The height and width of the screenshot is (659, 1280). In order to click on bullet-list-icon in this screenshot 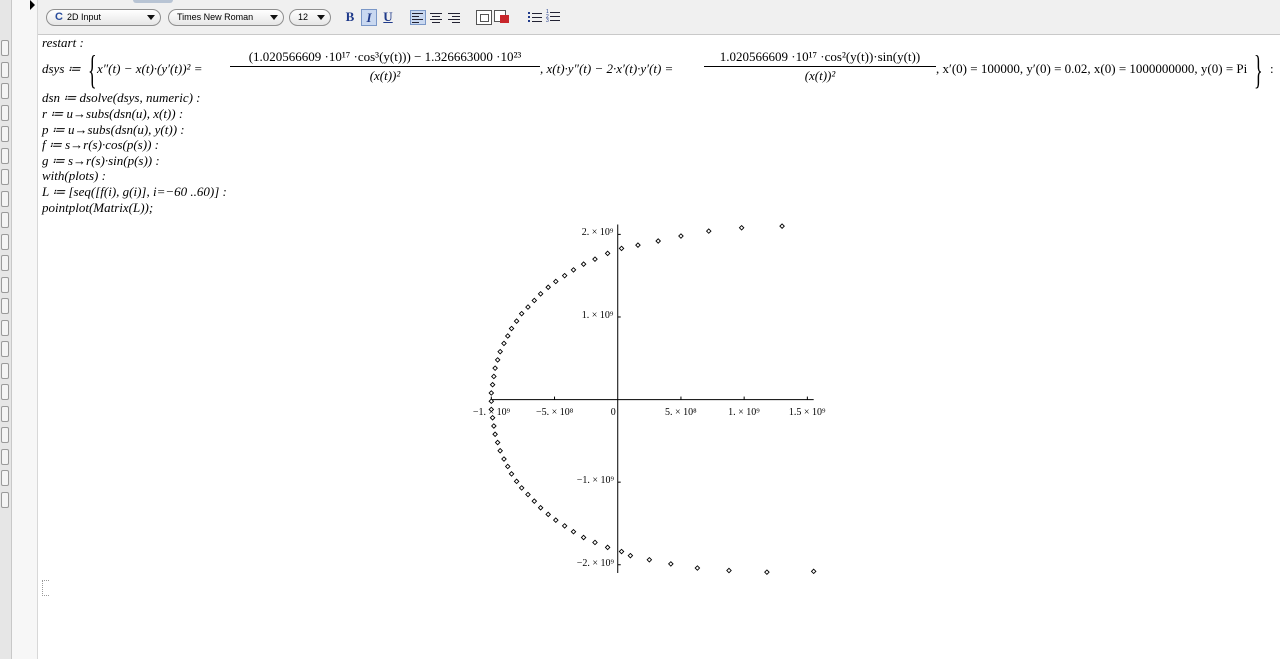, I will do `click(535, 17)`.